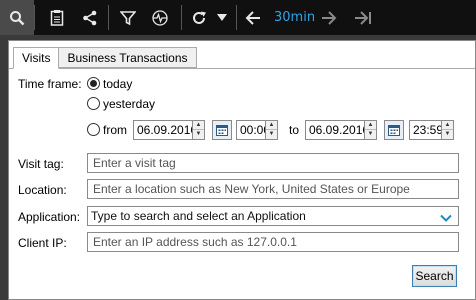 This screenshot has height=300, width=476. What do you see at coordinates (222, 130) in the screenshot?
I see `from-calendar-icon` at bounding box center [222, 130].